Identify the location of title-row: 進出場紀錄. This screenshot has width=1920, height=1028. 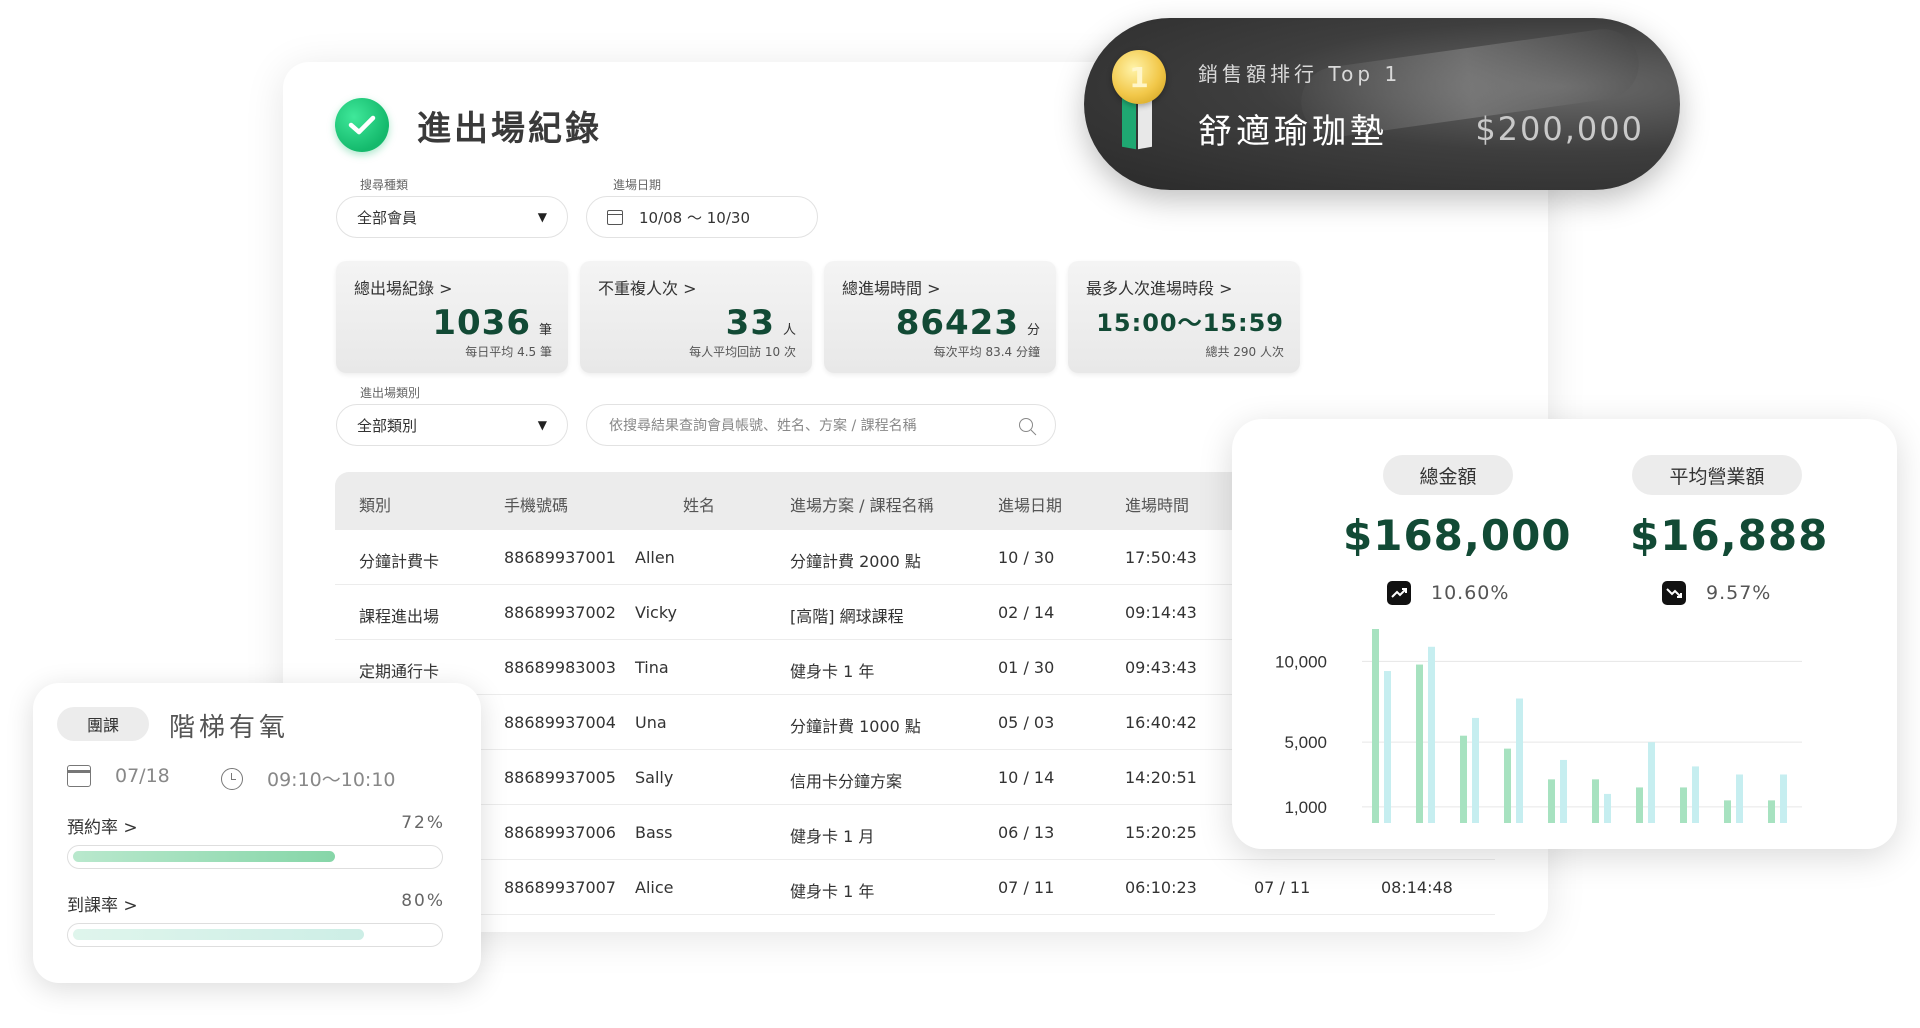
(468, 125).